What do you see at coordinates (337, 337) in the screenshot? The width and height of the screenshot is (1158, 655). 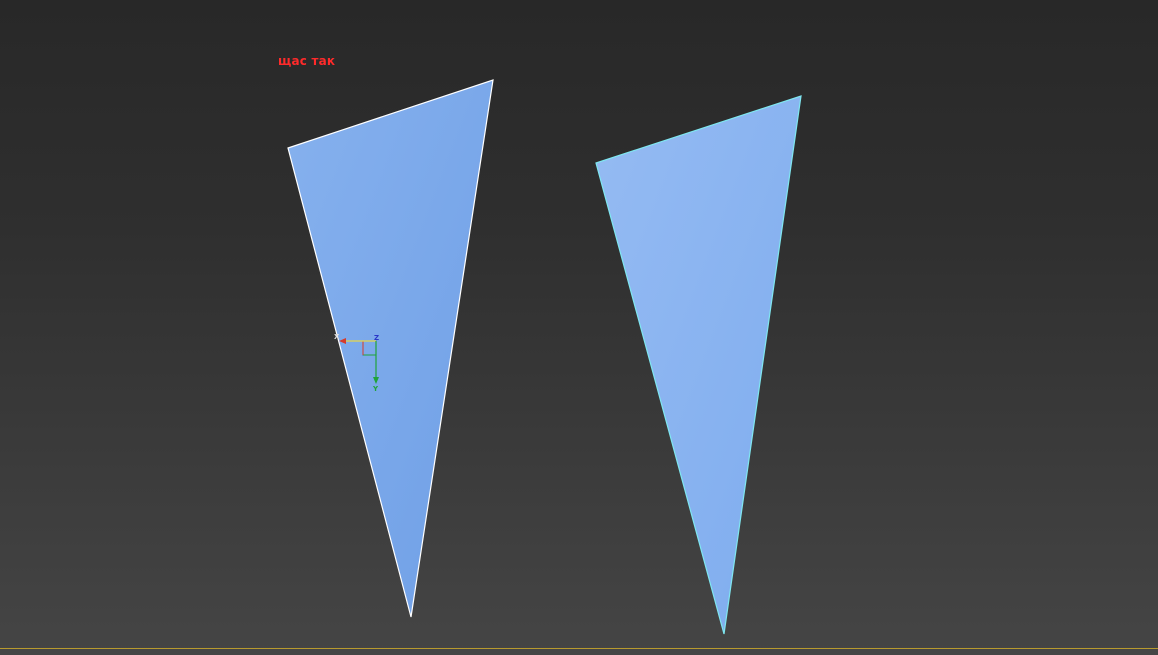 I see `gizmo-x-label: X` at bounding box center [337, 337].